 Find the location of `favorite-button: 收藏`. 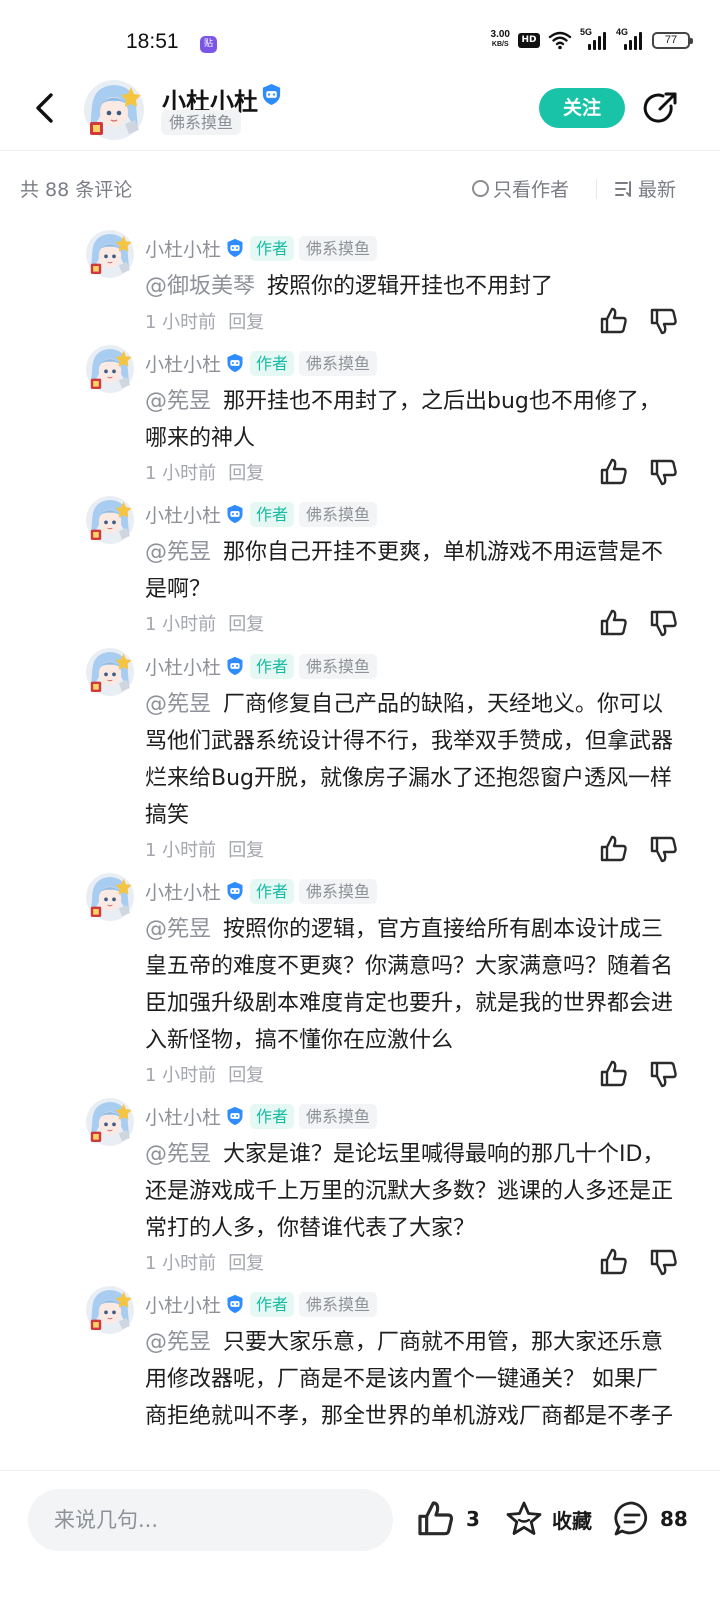

favorite-button: 收藏 is located at coordinates (548, 1519).